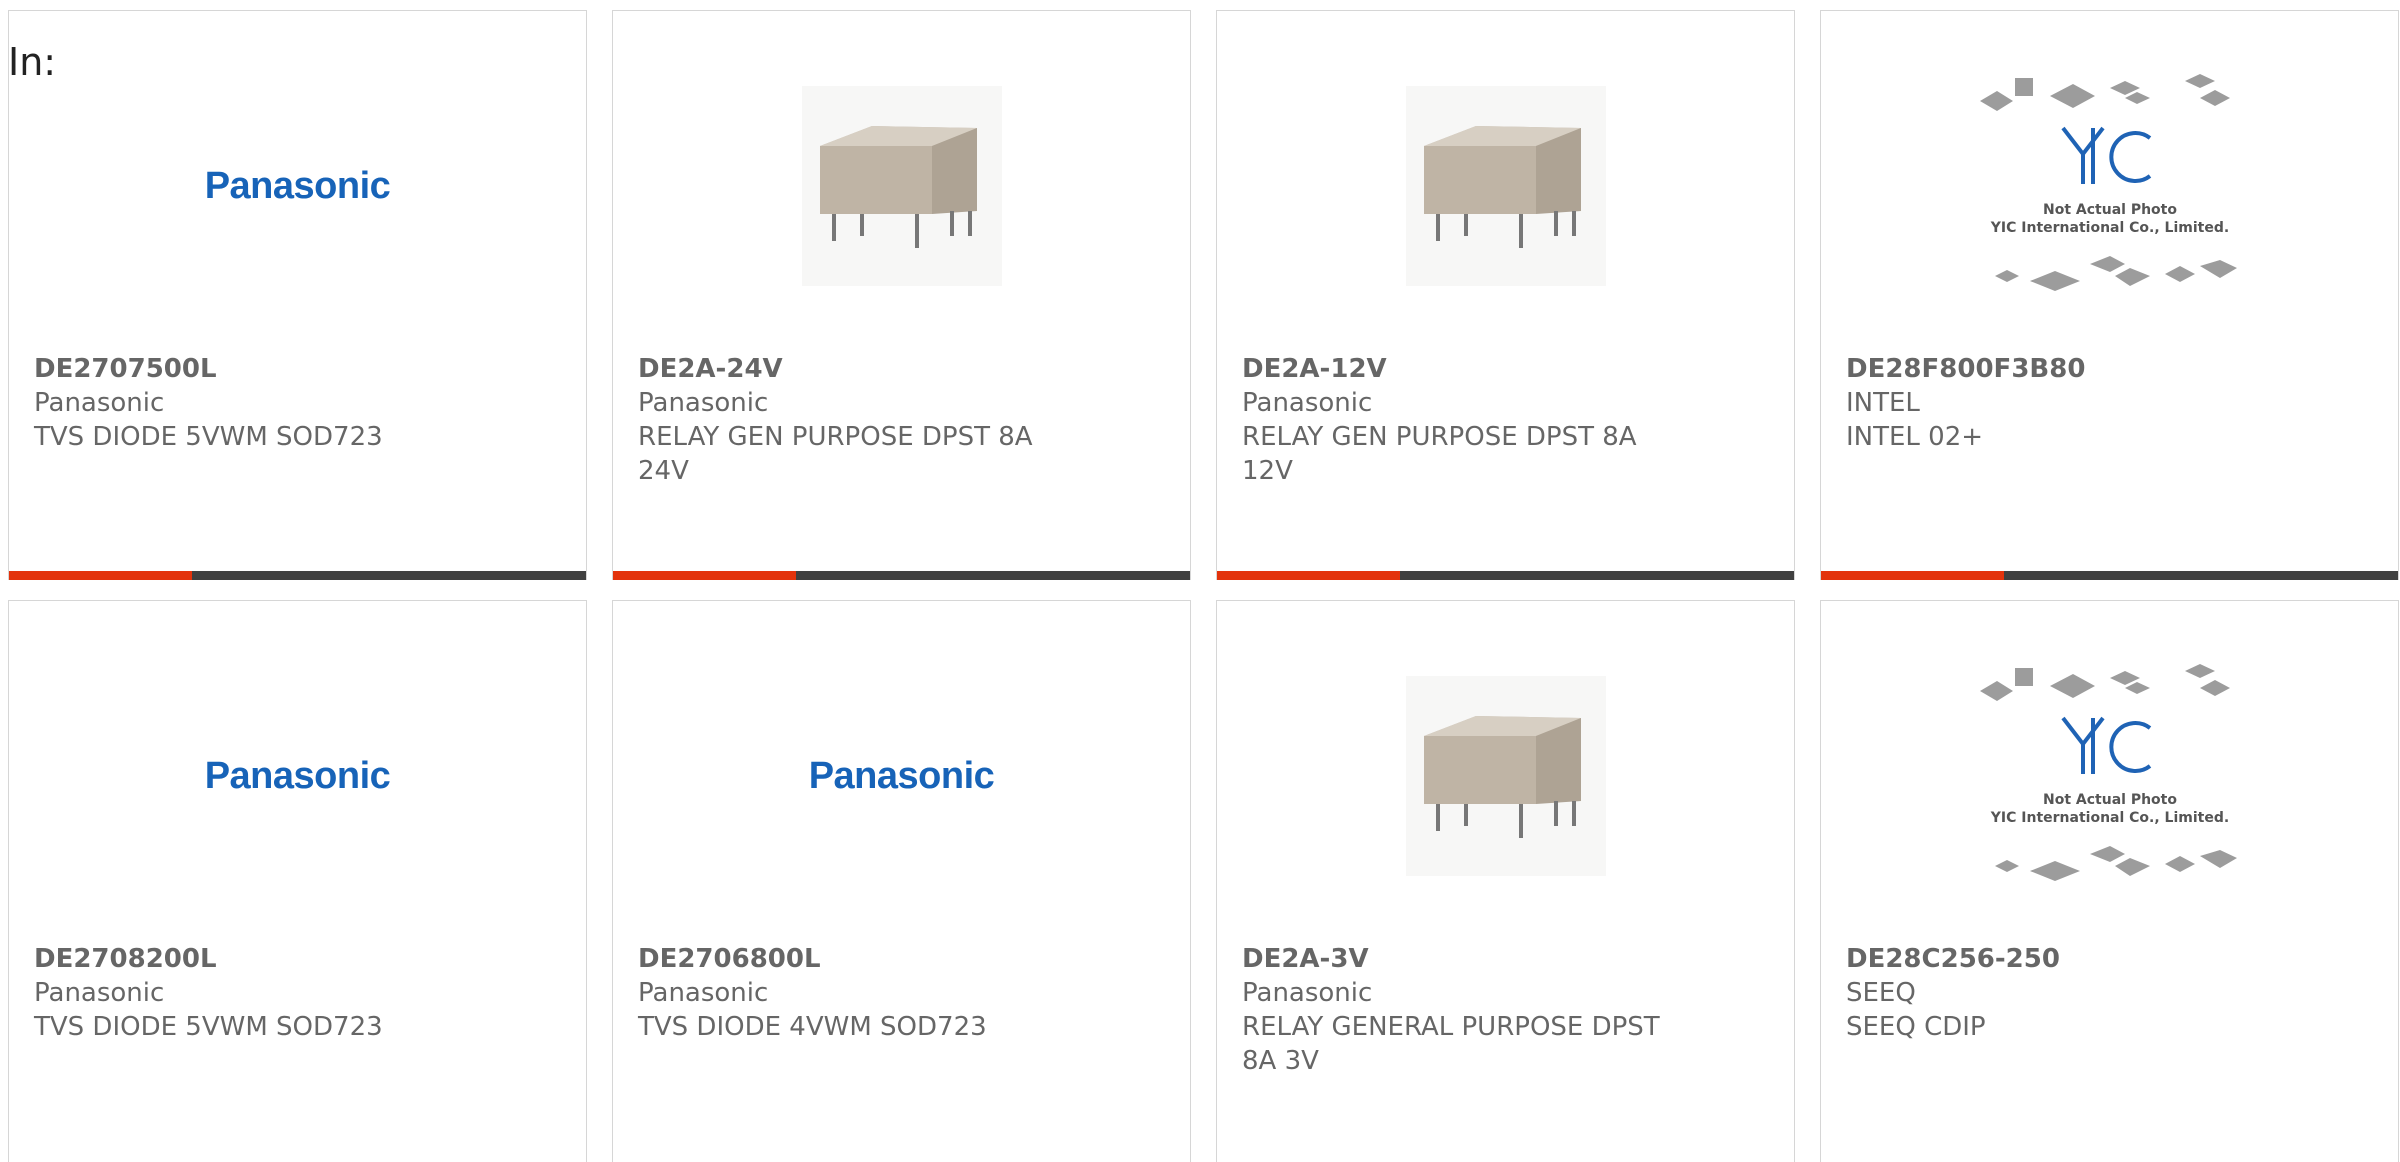 This screenshot has height=1162, width=2400. I want to click on manufacturer: SEEQ, so click(1881, 993).